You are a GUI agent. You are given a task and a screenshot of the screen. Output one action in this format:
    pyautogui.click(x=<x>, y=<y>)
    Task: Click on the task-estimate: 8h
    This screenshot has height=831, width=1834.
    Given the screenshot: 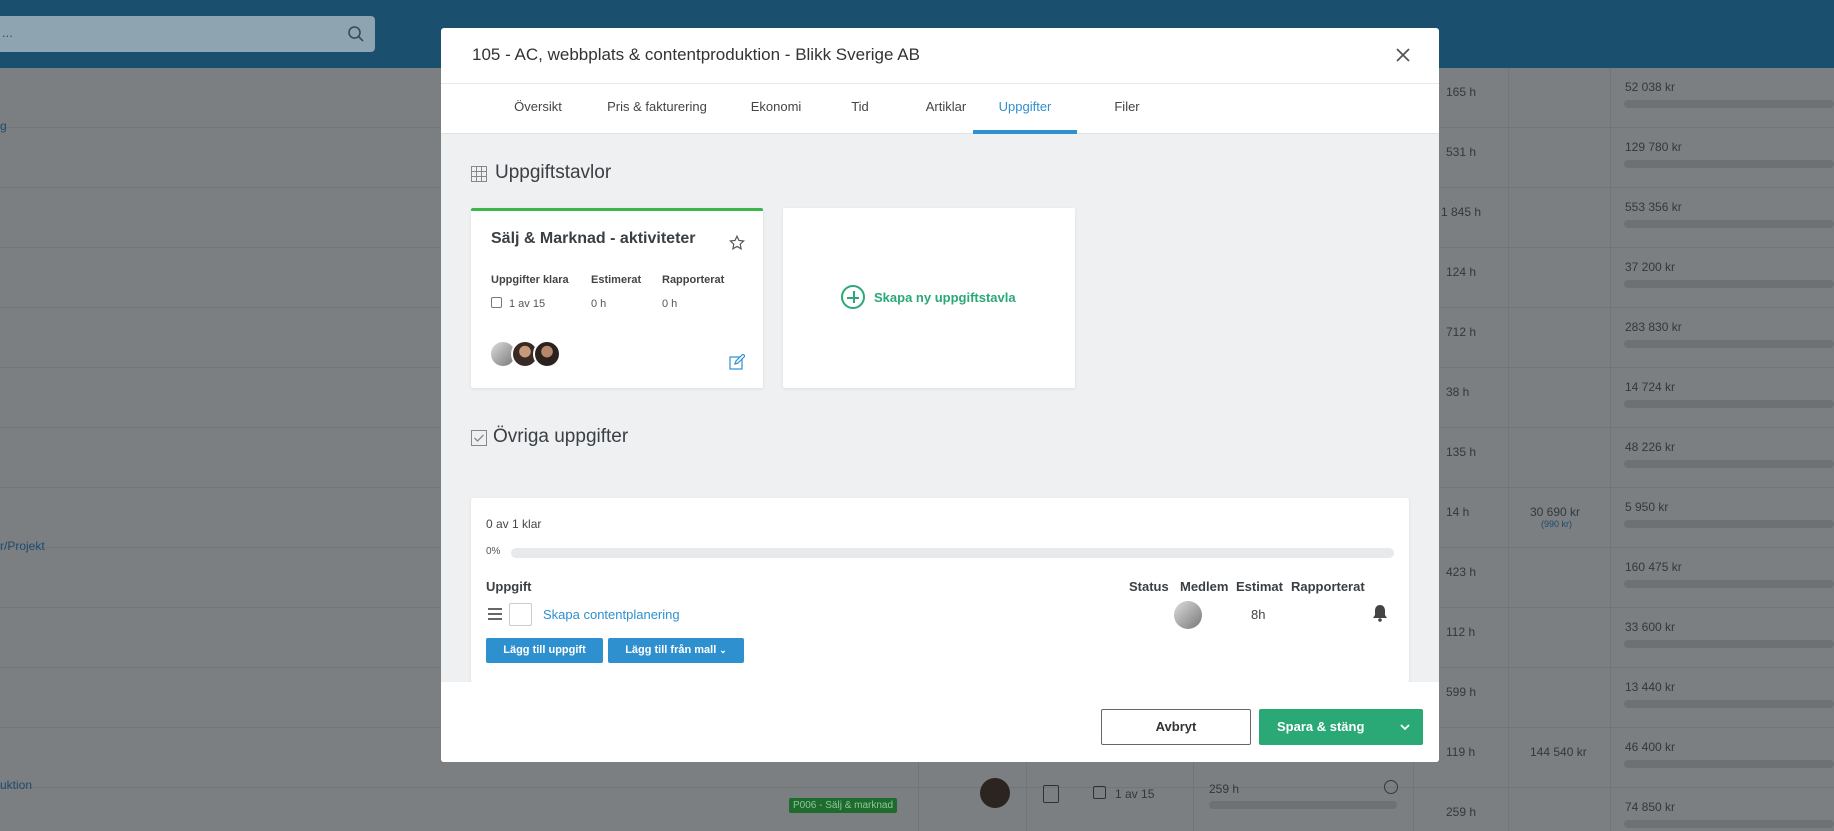 What is the action you would take?
    pyautogui.click(x=1258, y=614)
    